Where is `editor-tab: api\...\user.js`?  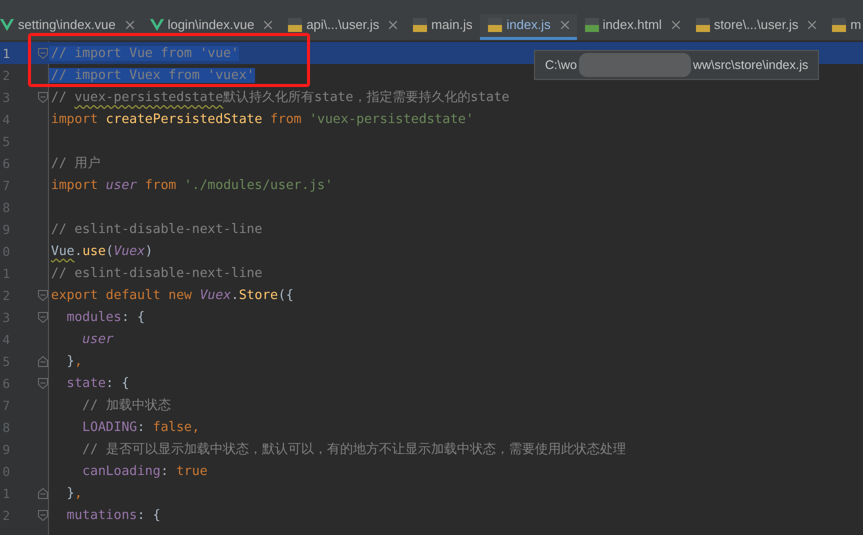
editor-tab: api\...\user.js is located at coordinates (343, 27).